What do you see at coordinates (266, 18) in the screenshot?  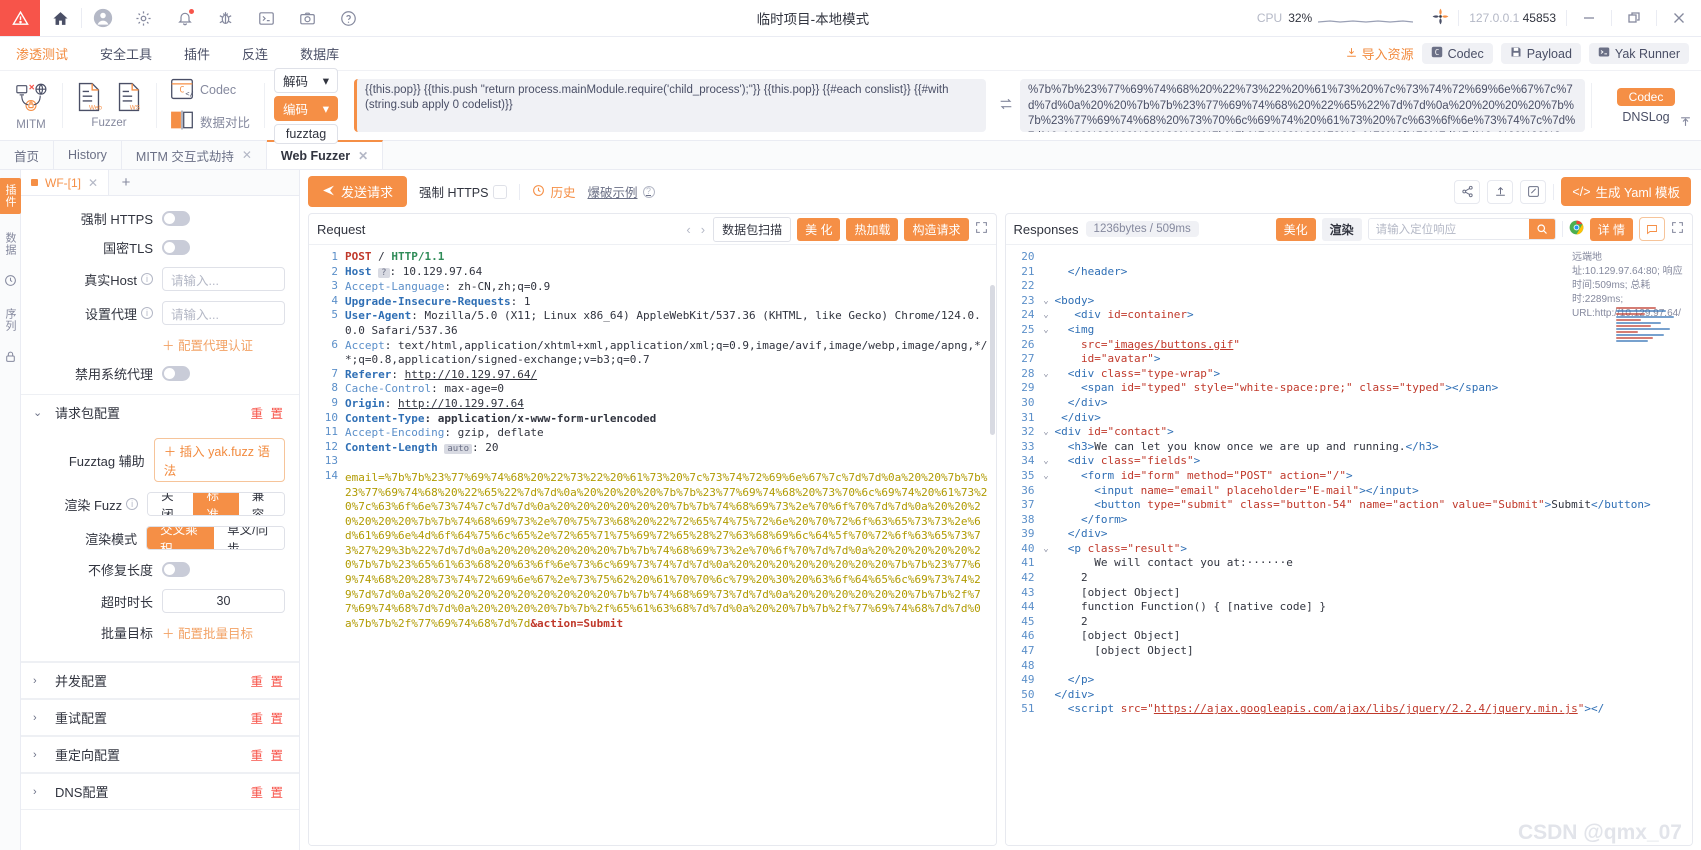 I see `terminal-icon` at bounding box center [266, 18].